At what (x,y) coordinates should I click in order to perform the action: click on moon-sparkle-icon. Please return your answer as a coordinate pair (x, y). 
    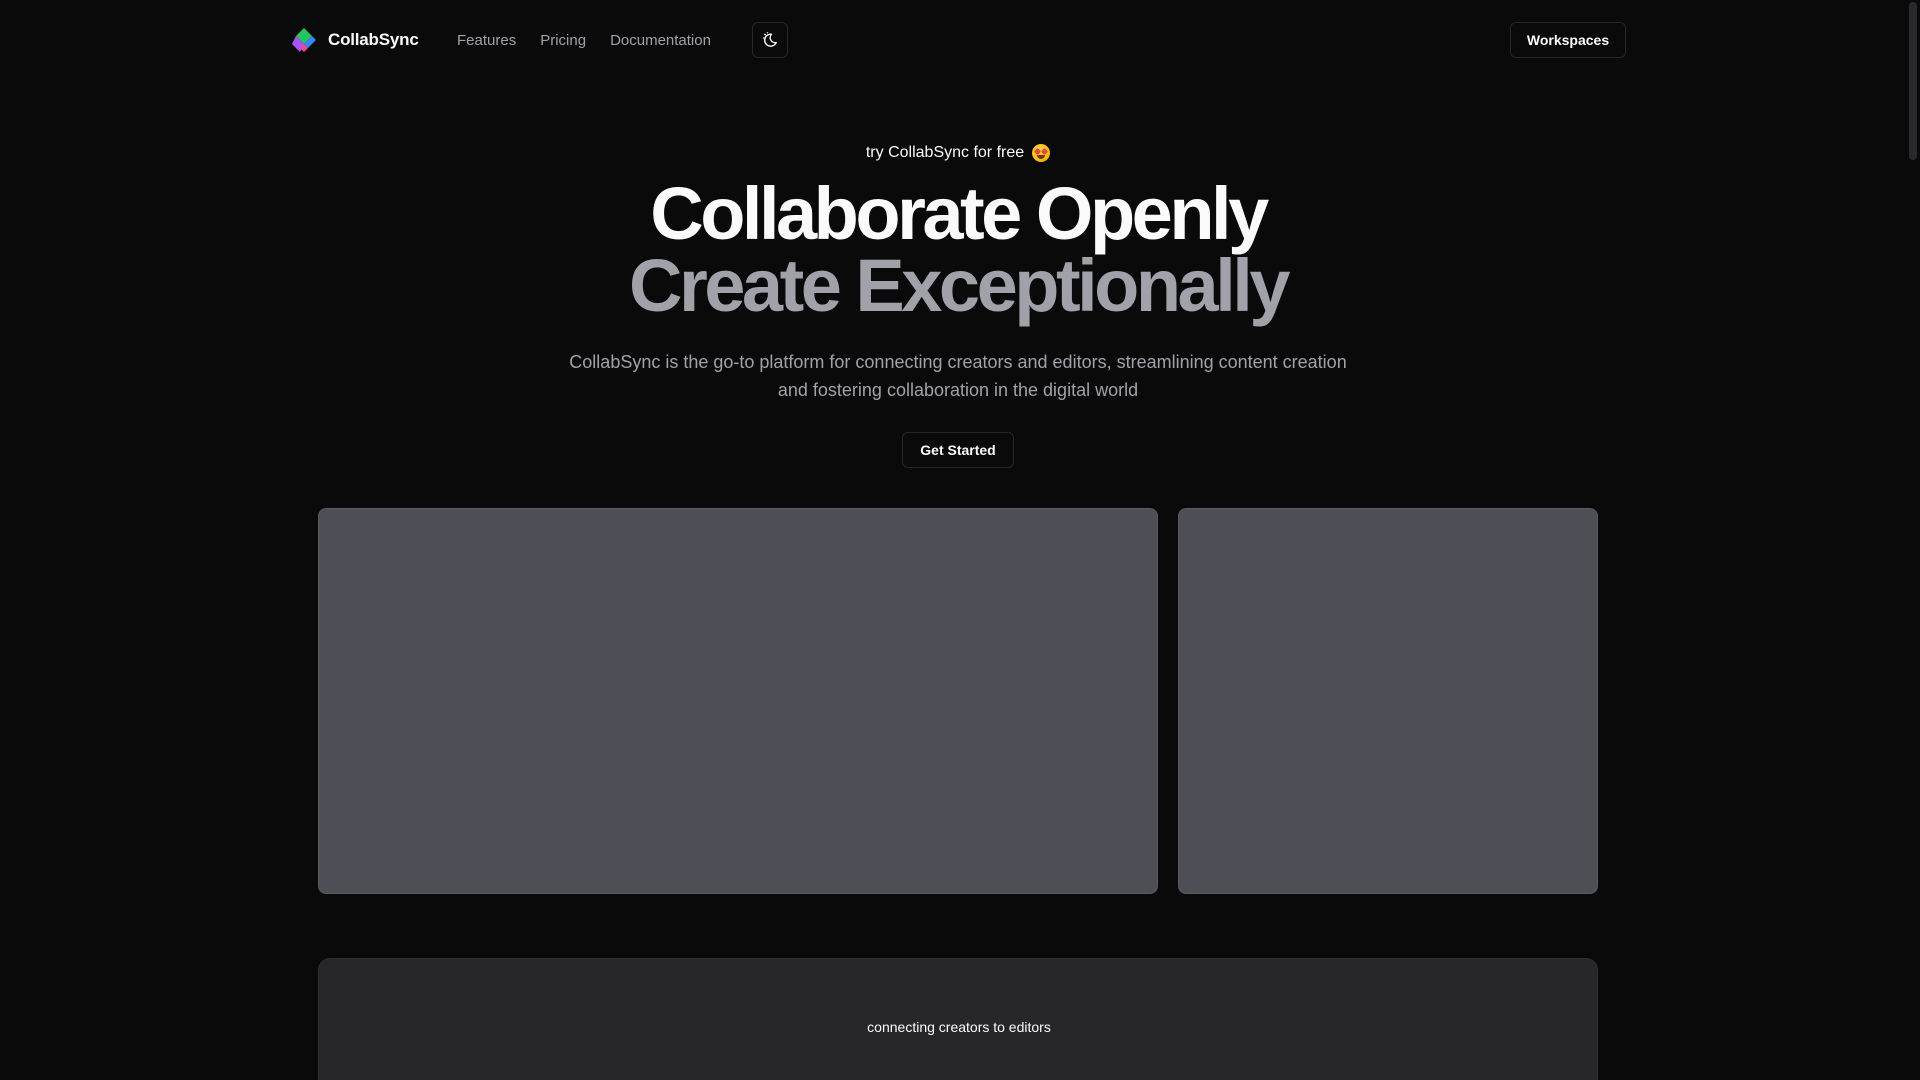
    Looking at the image, I should click on (769, 39).